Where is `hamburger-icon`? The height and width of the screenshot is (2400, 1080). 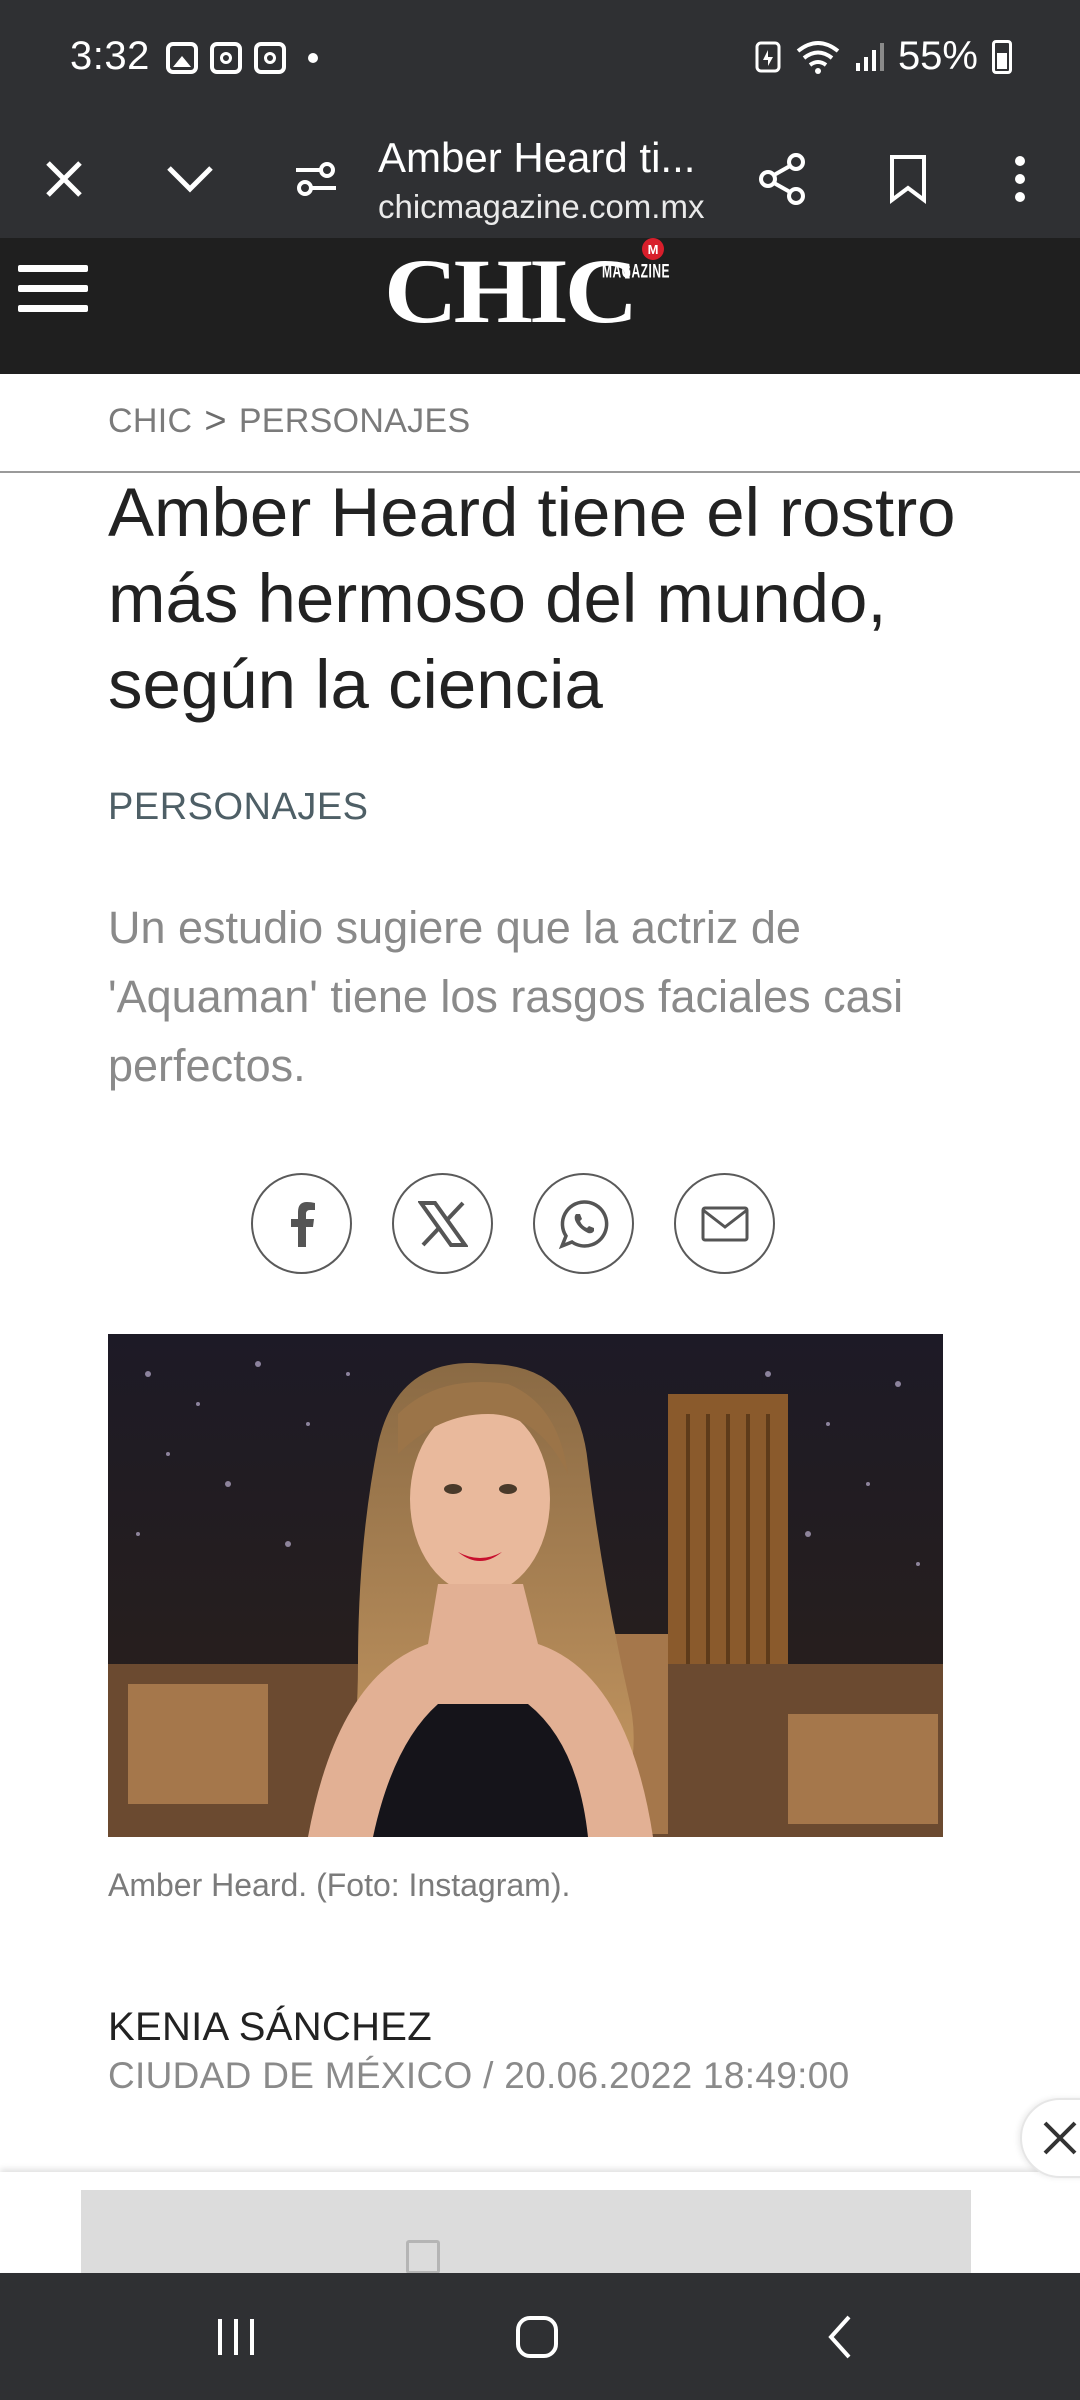
hamburger-icon is located at coordinates (53, 268).